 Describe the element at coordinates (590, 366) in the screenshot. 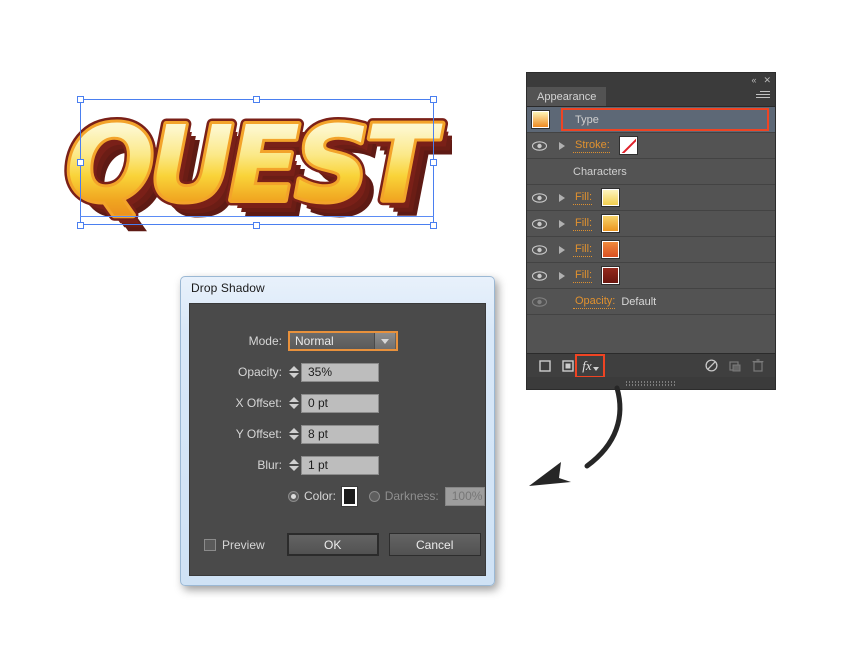

I see `fx-icon: fx` at that location.